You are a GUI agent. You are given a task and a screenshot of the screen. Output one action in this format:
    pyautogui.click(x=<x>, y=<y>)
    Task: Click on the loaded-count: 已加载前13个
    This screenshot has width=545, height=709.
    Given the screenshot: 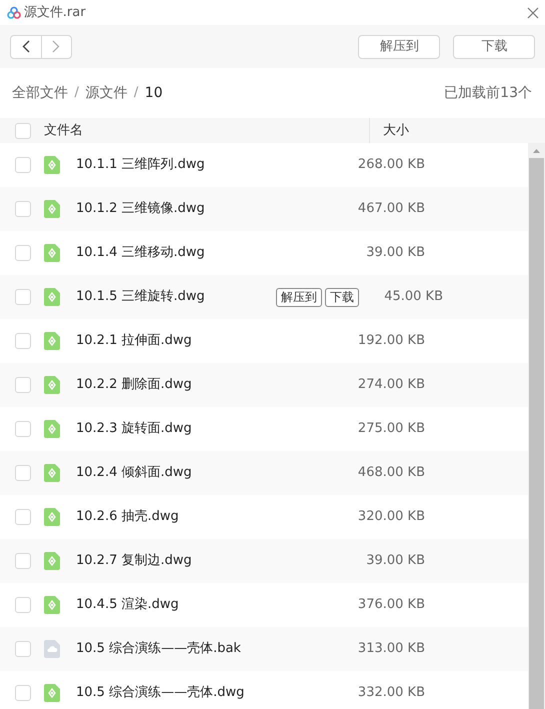 What is the action you would take?
    pyautogui.click(x=488, y=93)
    